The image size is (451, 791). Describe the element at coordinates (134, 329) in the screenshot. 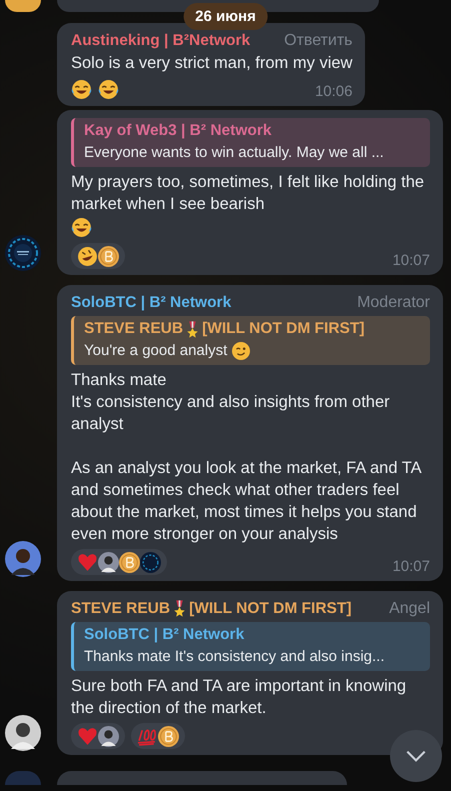

I see `quoted-sender: STEVE REUB` at that location.